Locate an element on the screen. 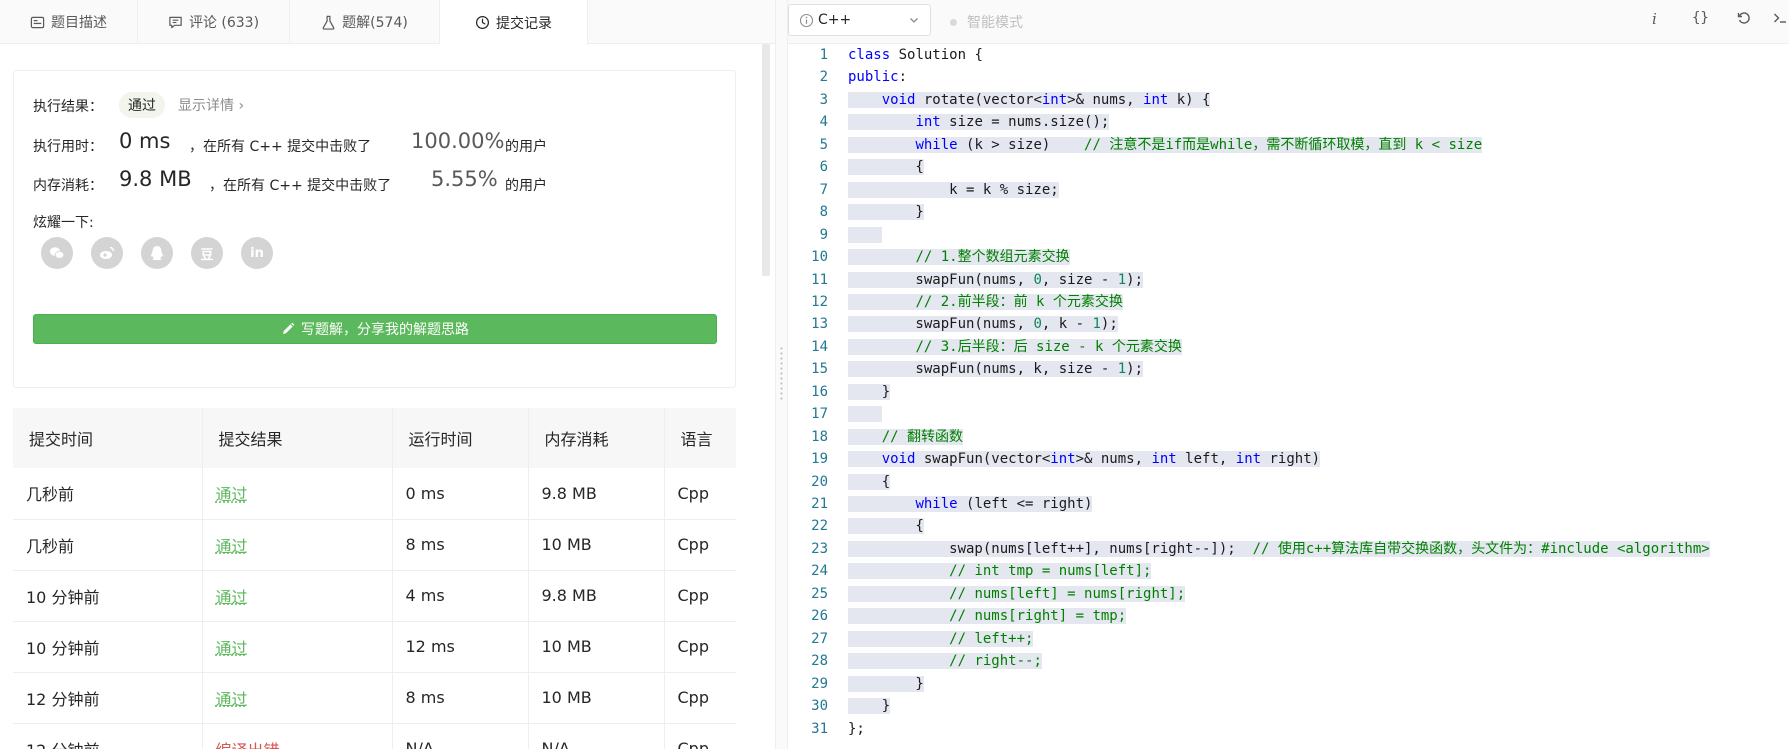 This screenshot has width=1789, height=749. code-line: 26 // nums[right] = tmp; is located at coordinates (1288, 616).